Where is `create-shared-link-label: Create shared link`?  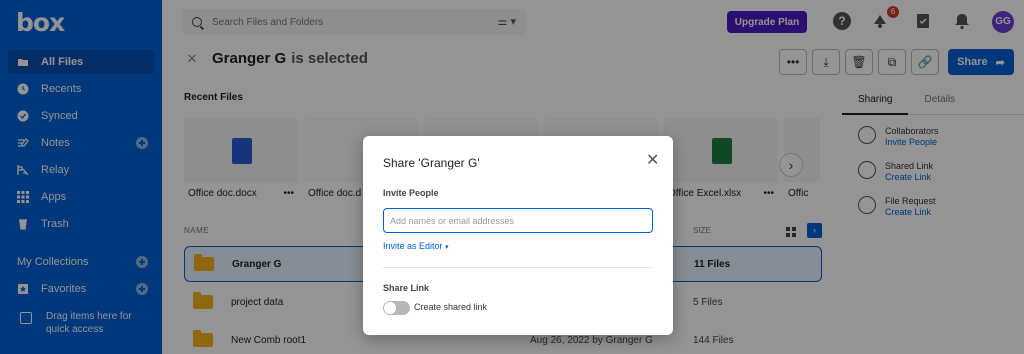 create-shared-link-label: Create shared link is located at coordinates (451, 307).